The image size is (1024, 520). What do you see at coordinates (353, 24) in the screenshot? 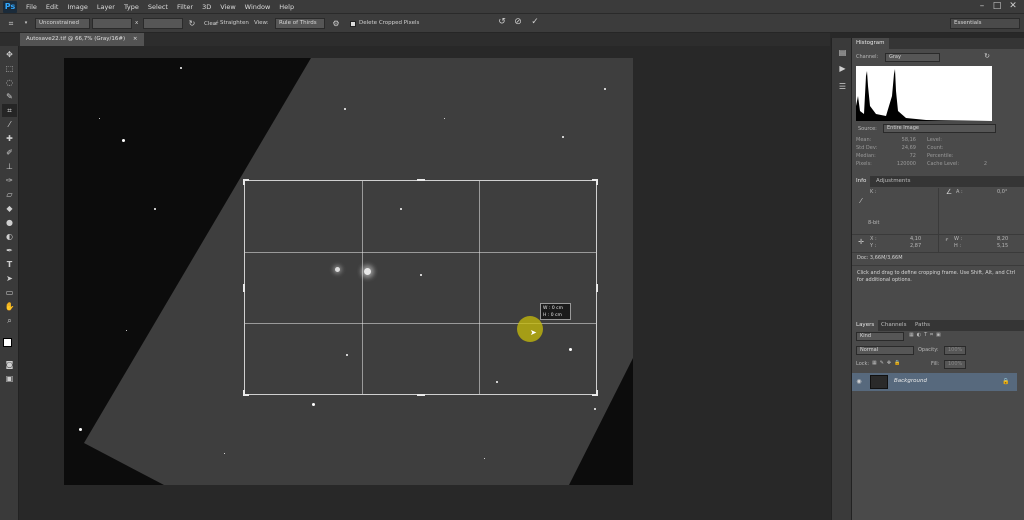
I see `delete-cropped-checkbox` at bounding box center [353, 24].